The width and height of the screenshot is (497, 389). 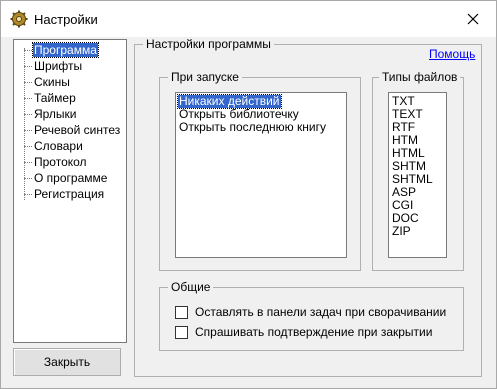 What do you see at coordinates (60, 162) in the screenshot?
I see `tree-item-label: Протокол` at bounding box center [60, 162].